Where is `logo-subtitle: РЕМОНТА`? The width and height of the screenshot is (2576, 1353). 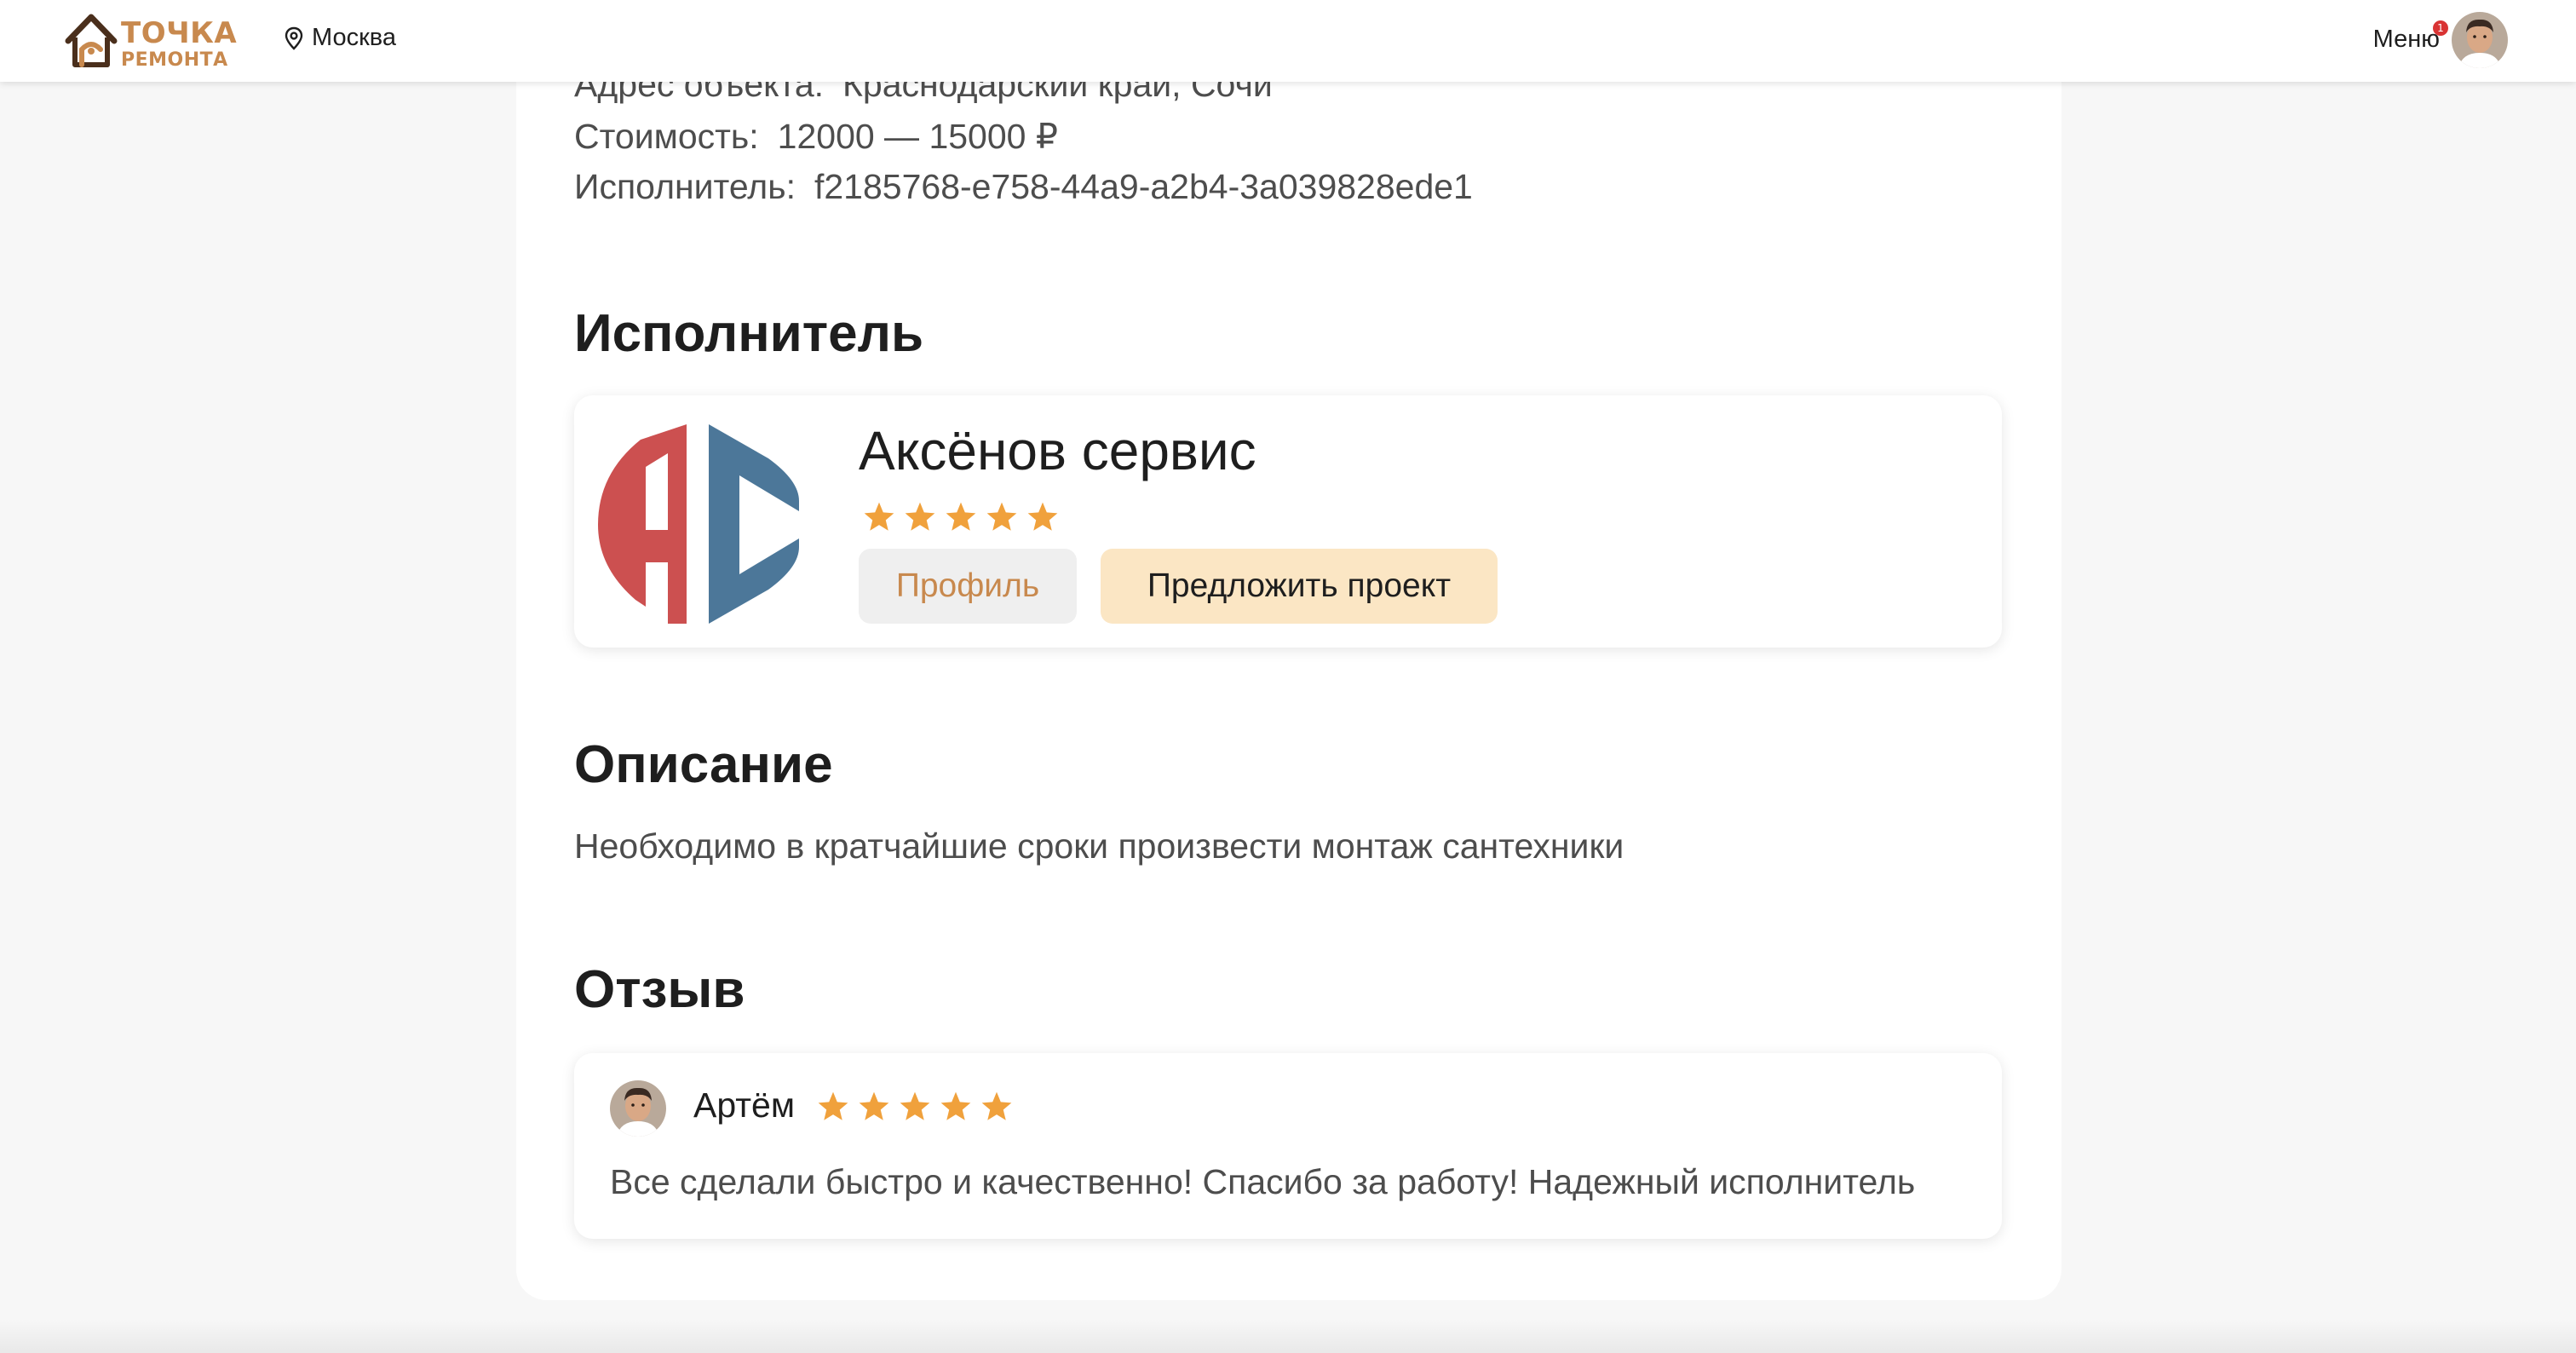
logo-subtitle: РЕМОНТА is located at coordinates (174, 60).